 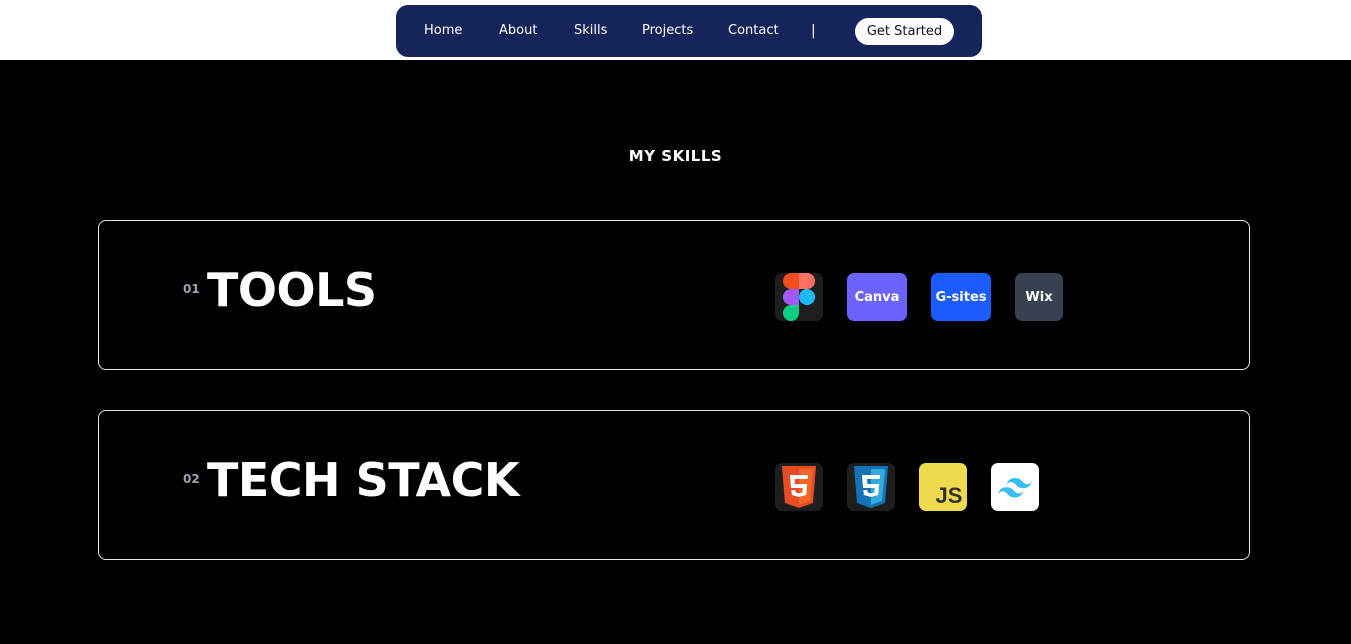 I want to click on card-number: 01, so click(x=191, y=289).